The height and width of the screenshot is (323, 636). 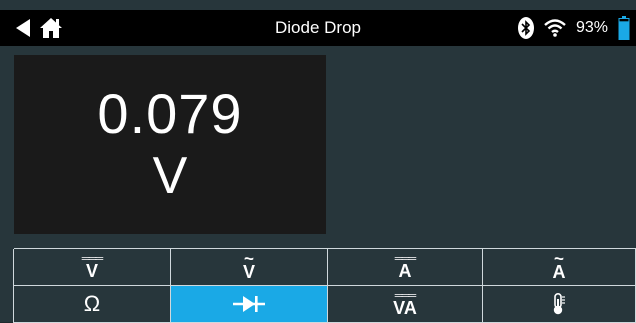 I want to click on mode-resistance: Ω, so click(x=92, y=304).